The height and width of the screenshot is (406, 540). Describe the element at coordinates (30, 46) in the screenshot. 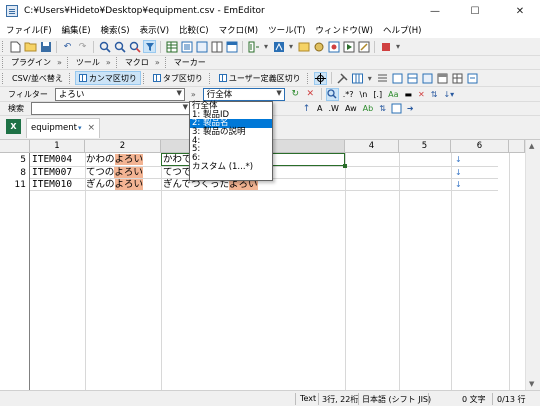

I see `open-folder-icon` at that location.